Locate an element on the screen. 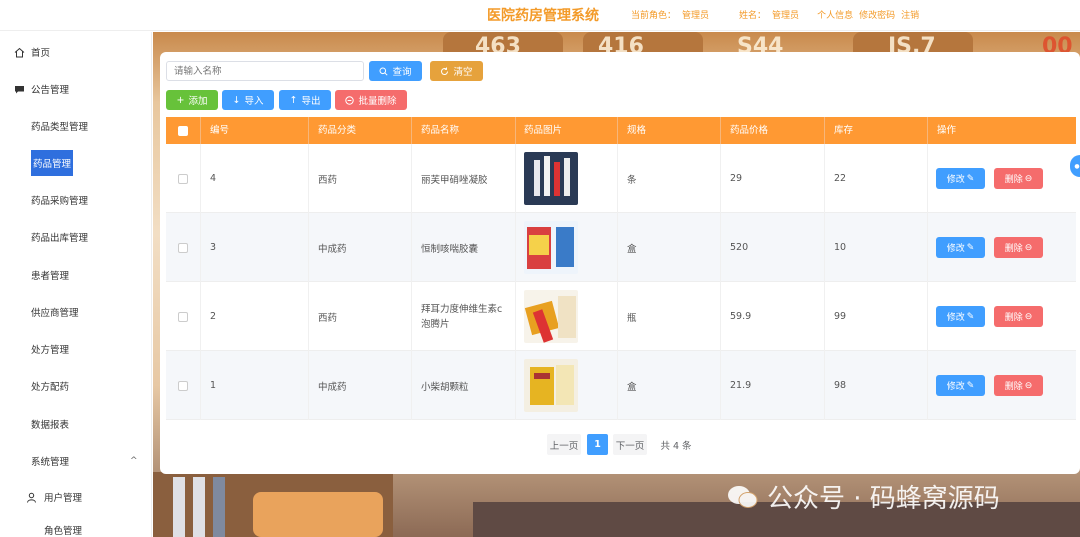  sidebar-item-dispensing: 处方配药 is located at coordinates (76, 386).